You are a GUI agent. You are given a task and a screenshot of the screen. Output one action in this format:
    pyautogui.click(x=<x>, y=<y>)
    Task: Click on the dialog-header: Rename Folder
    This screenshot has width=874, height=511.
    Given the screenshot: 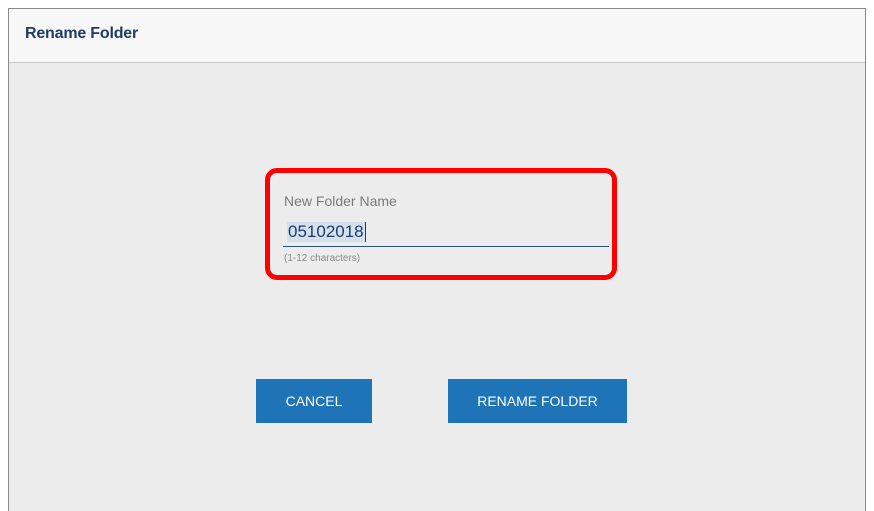 What is the action you would take?
    pyautogui.click(x=437, y=36)
    